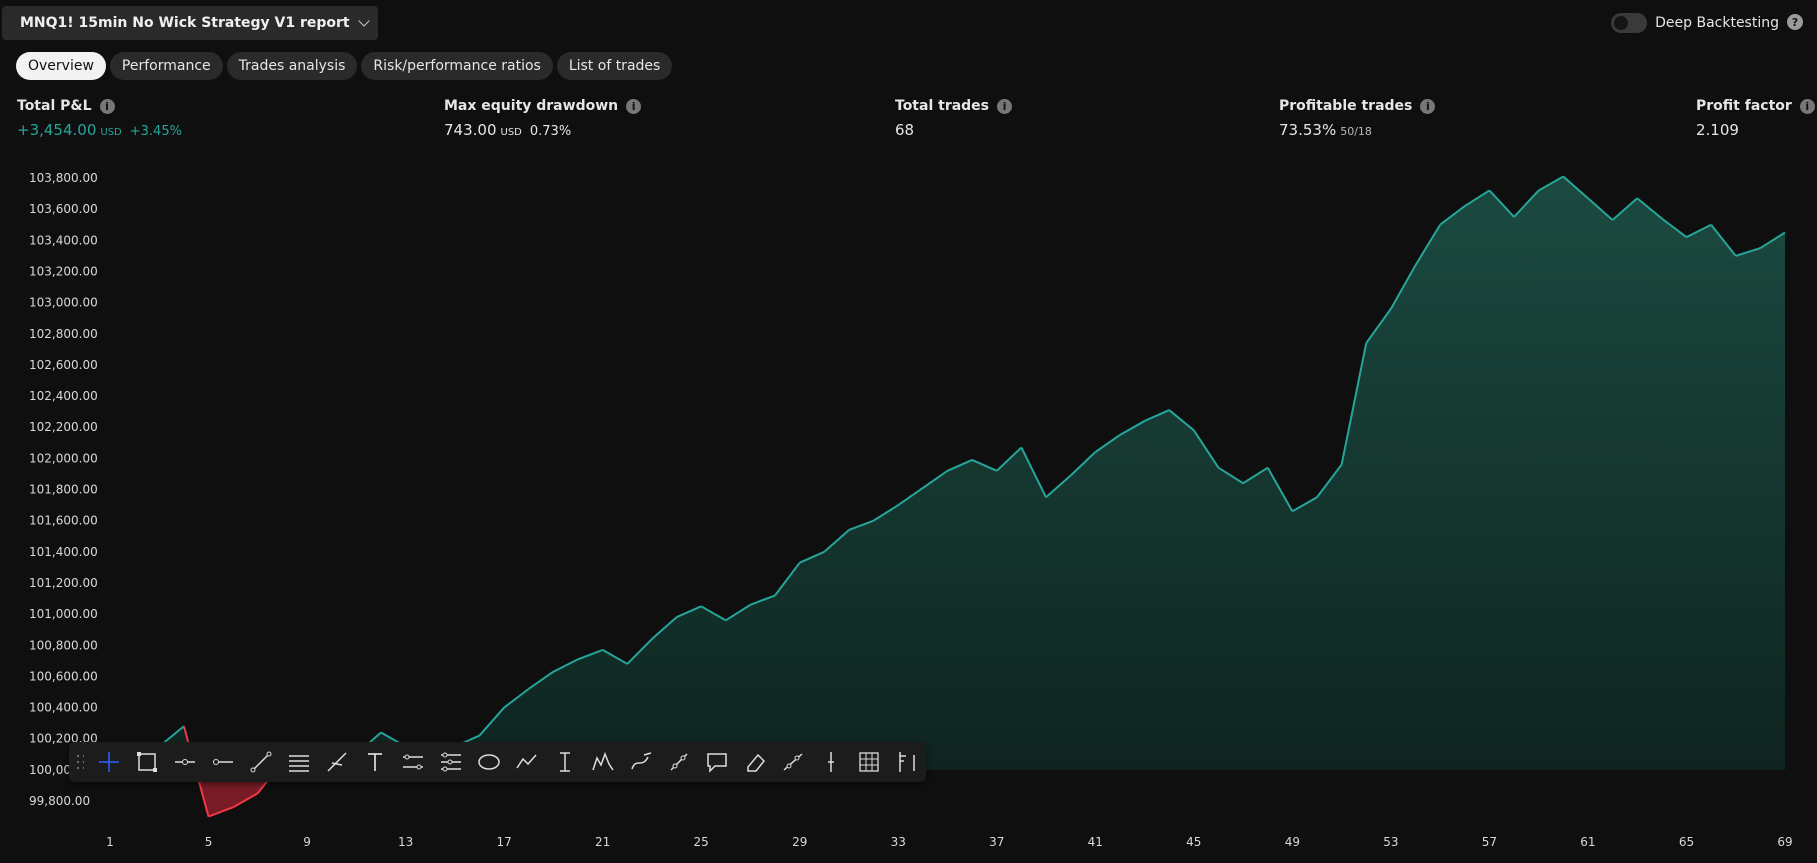 The height and width of the screenshot is (863, 1817). Describe the element at coordinates (63, 458) in the screenshot. I see `y-tick-label: 102,000.00` at that location.